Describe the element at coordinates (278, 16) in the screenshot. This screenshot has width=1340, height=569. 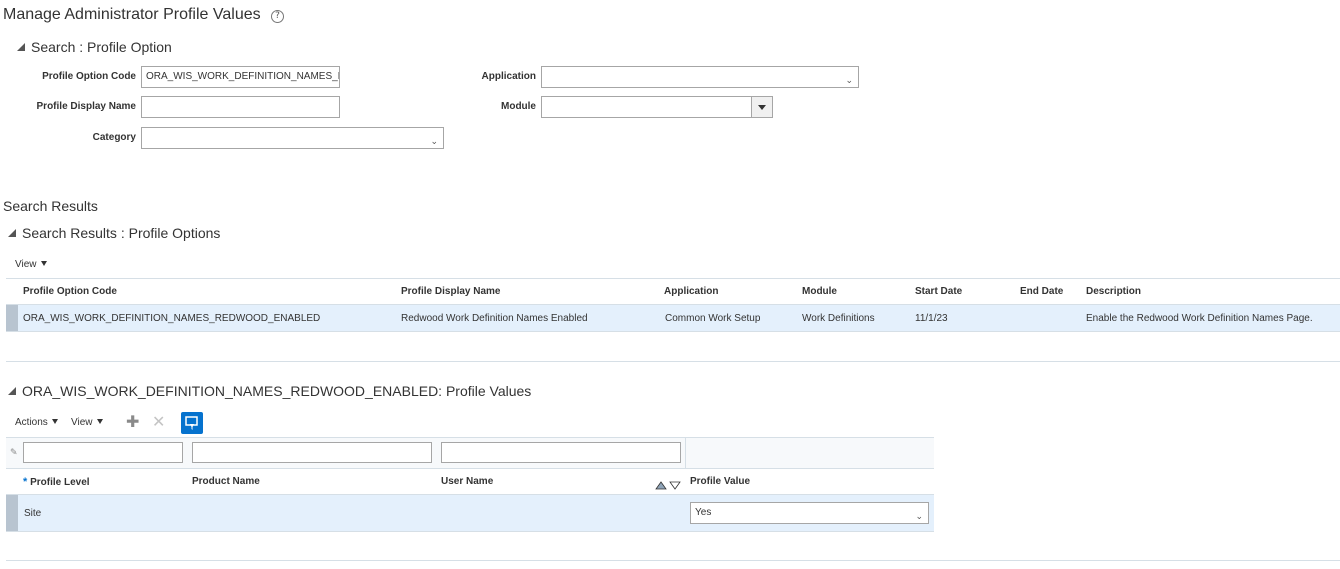
I see `question-circle-icon: ?` at that location.